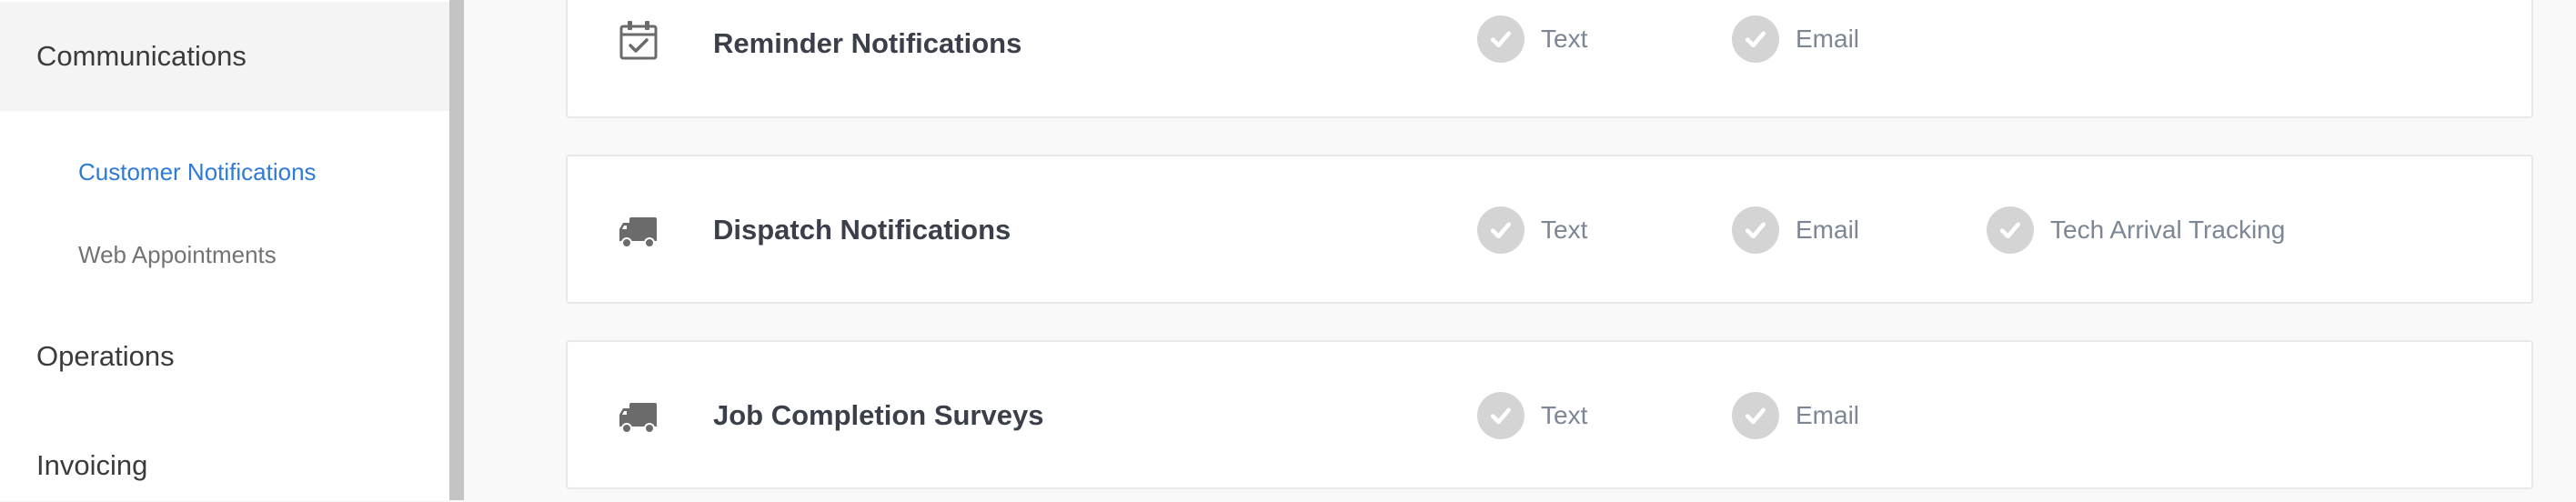 Image resolution: width=2576 pixels, height=502 pixels. What do you see at coordinates (105, 356) in the screenshot?
I see `sidebar-section-label: Operations` at bounding box center [105, 356].